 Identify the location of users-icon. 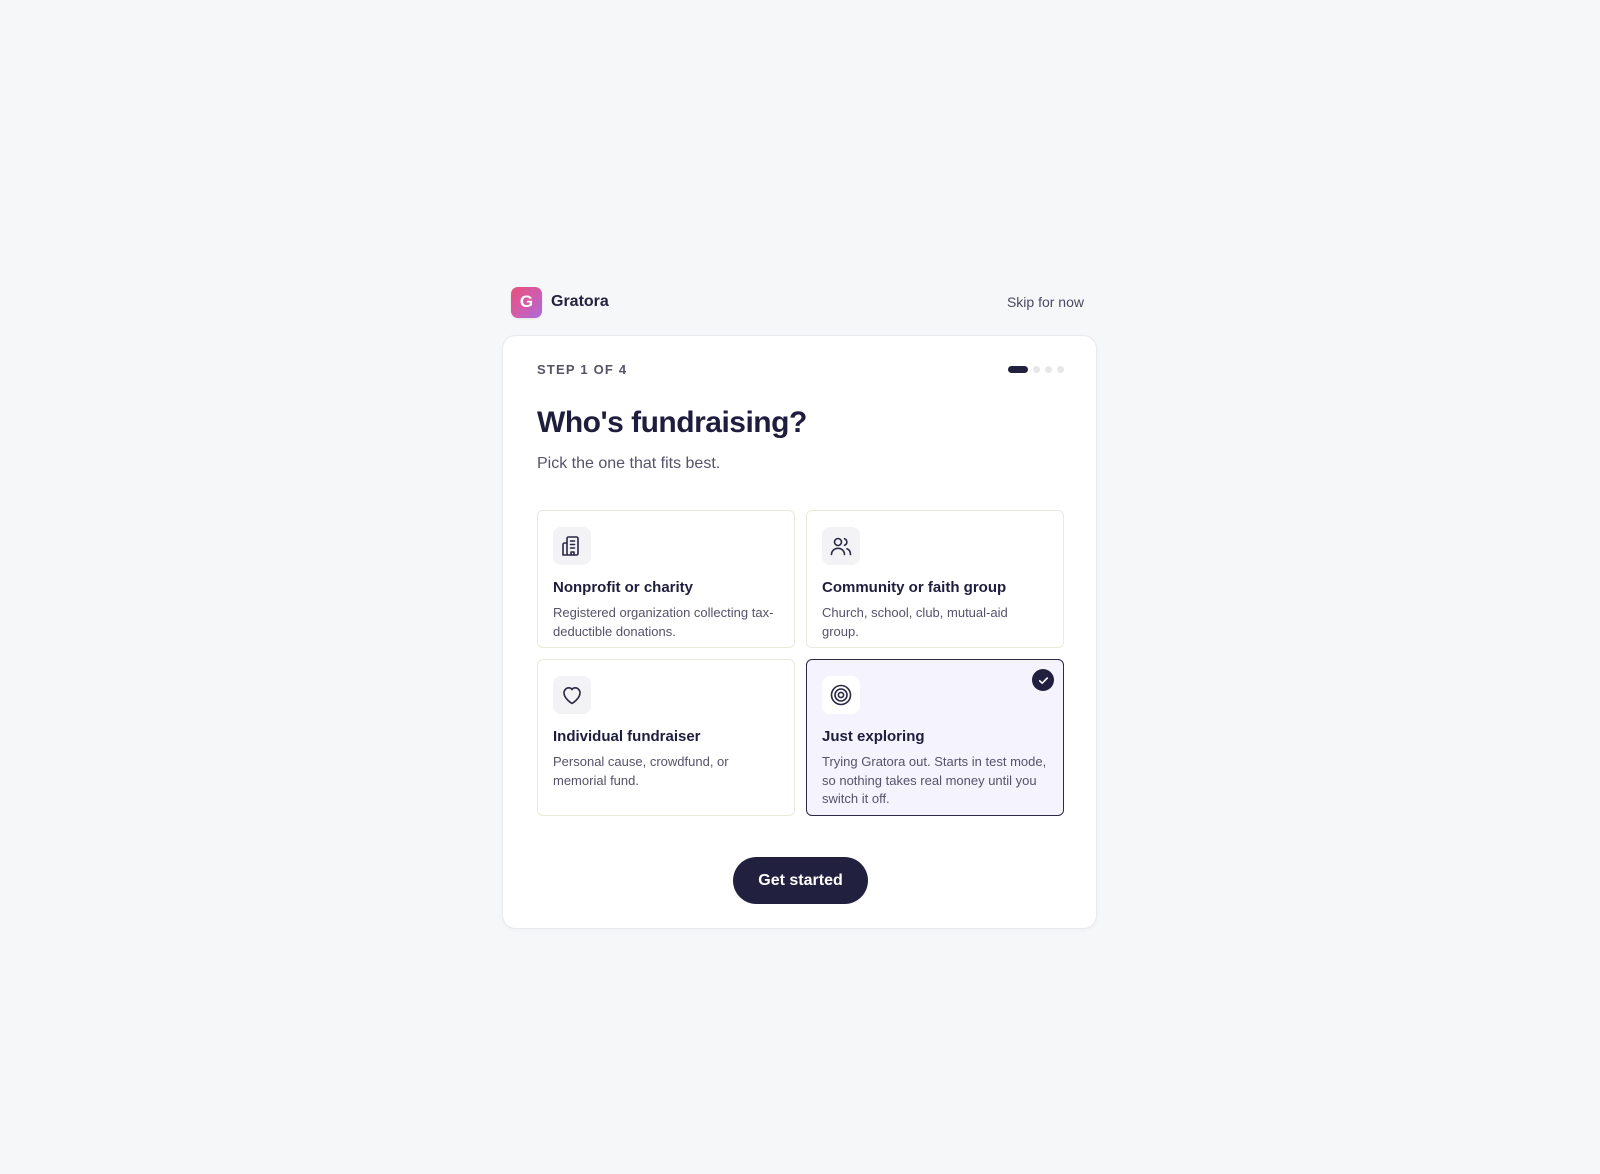
(841, 546).